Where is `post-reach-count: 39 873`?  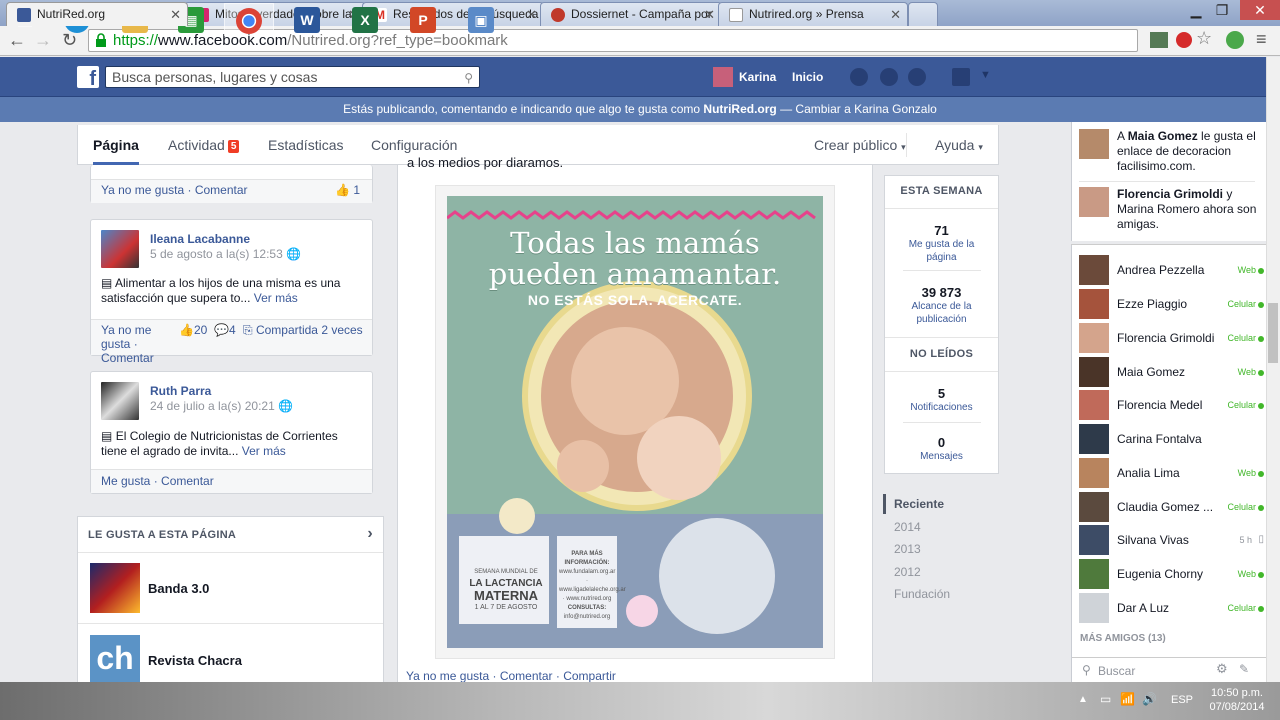
post-reach-count: 39 873 is located at coordinates (941, 292).